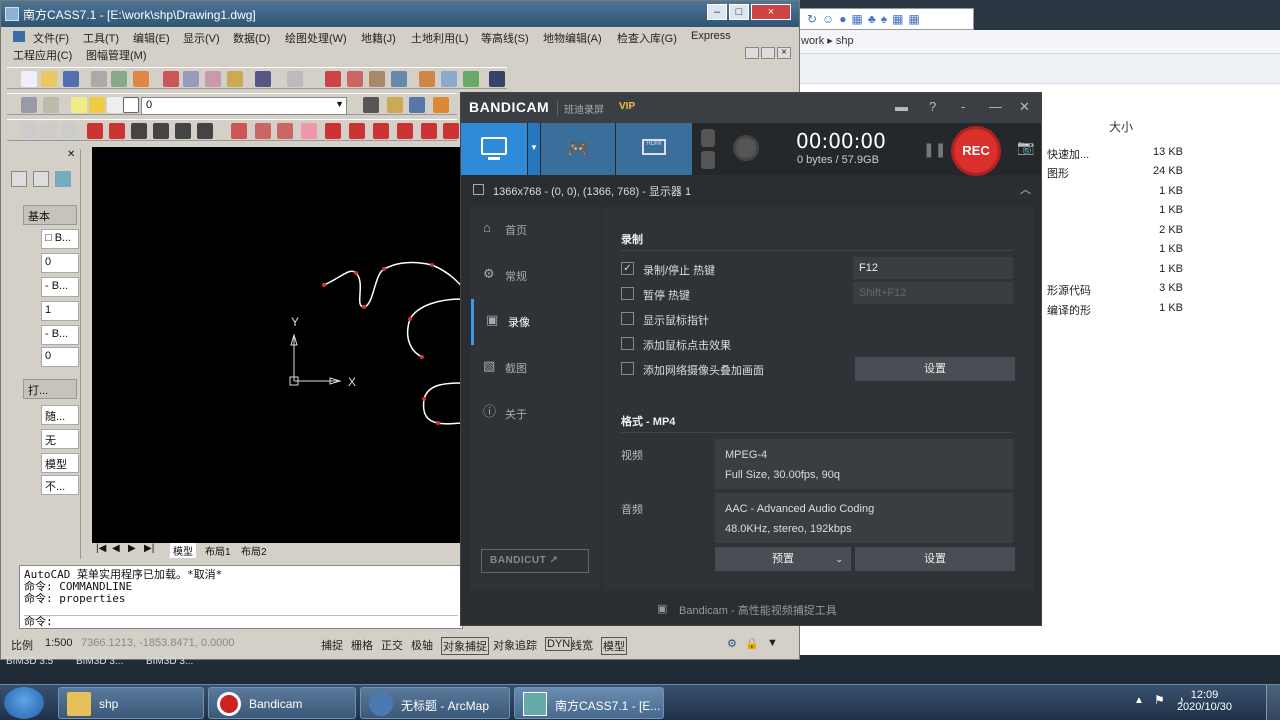 This screenshot has width=1280, height=720. What do you see at coordinates (768, 53) in the screenshot?
I see `doc-restore-button` at bounding box center [768, 53].